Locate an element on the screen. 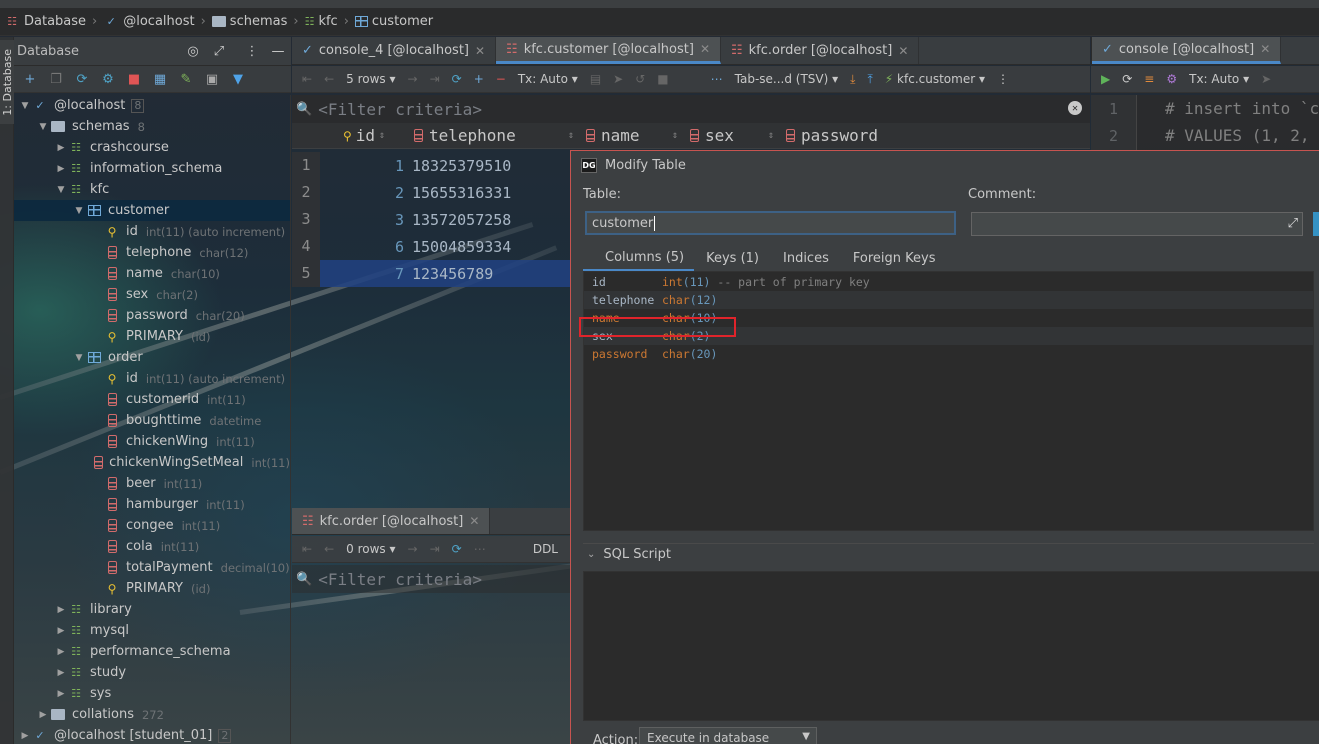  tree-item: ⚲ id int(11) (auto increment) is located at coordinates (152, 231).